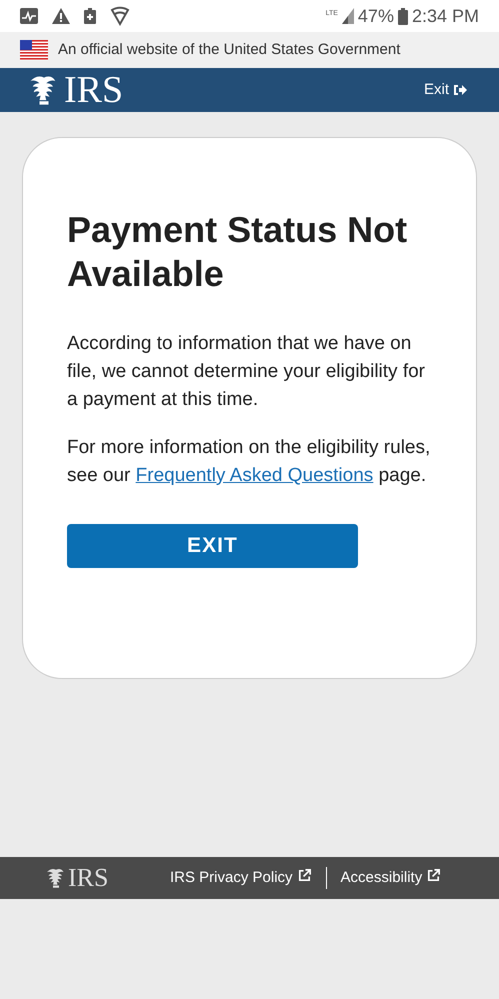 Image resolution: width=499 pixels, height=999 pixels. What do you see at coordinates (120, 16) in the screenshot?
I see `shield-wifi-icon` at bounding box center [120, 16].